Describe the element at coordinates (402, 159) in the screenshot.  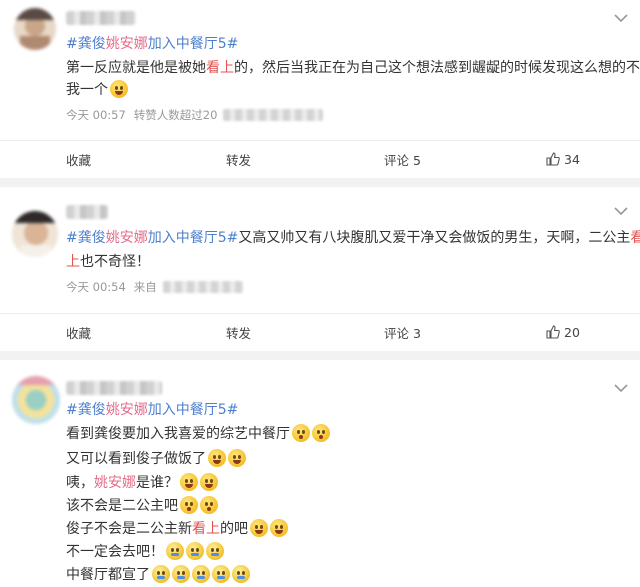
I see `comment-button: 评论 5` at that location.